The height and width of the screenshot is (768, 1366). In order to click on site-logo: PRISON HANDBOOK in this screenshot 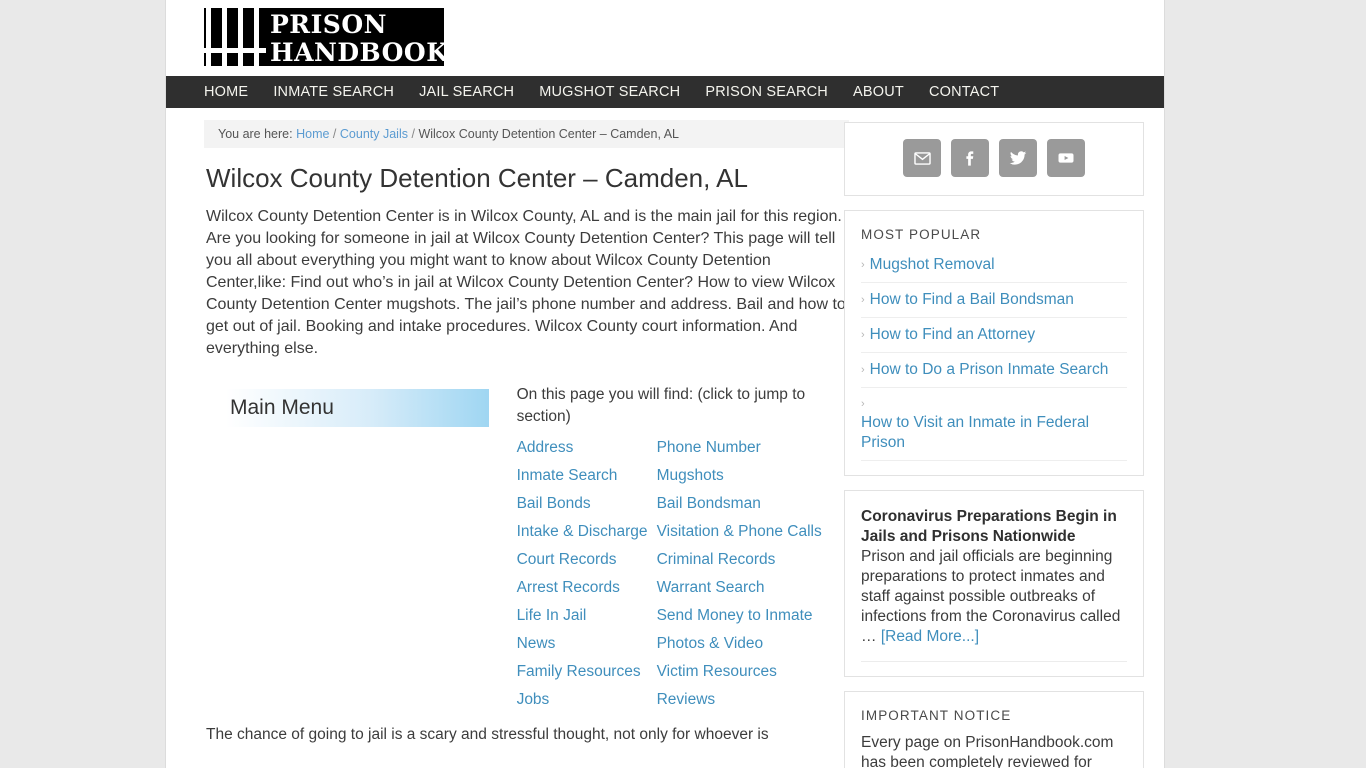, I will do `click(324, 37)`.